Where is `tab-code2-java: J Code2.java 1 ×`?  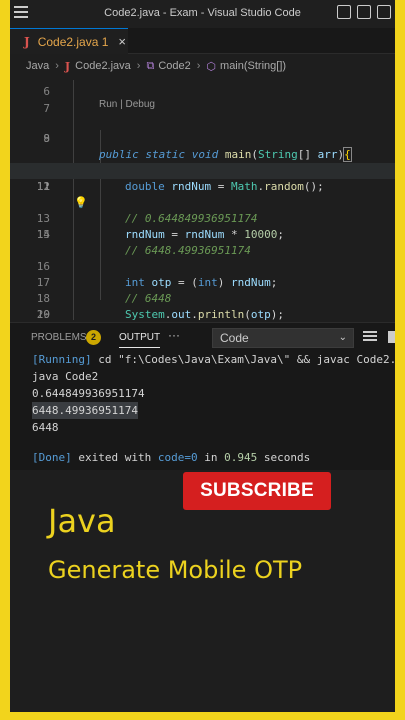
tab-code2-java: J Code2.java 1 × is located at coordinates (69, 41).